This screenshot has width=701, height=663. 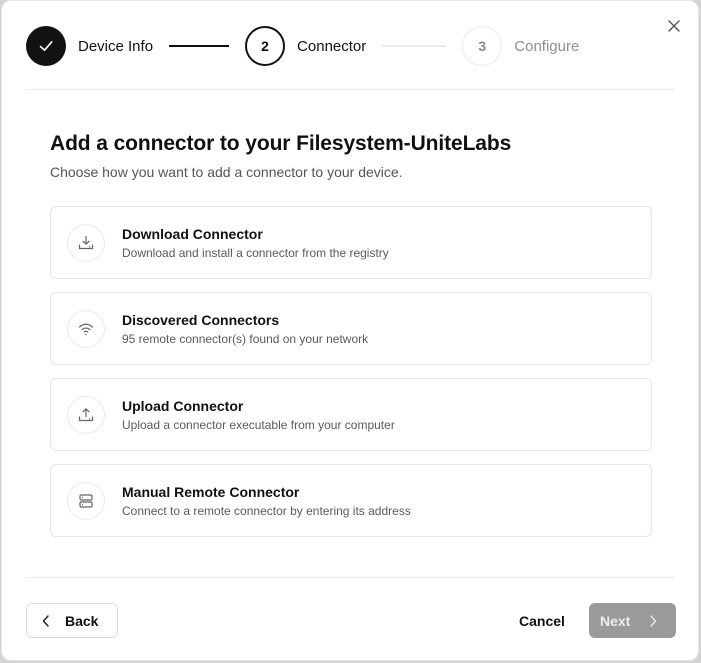 What do you see at coordinates (547, 46) in the screenshot?
I see `step-3-label: Configure` at bounding box center [547, 46].